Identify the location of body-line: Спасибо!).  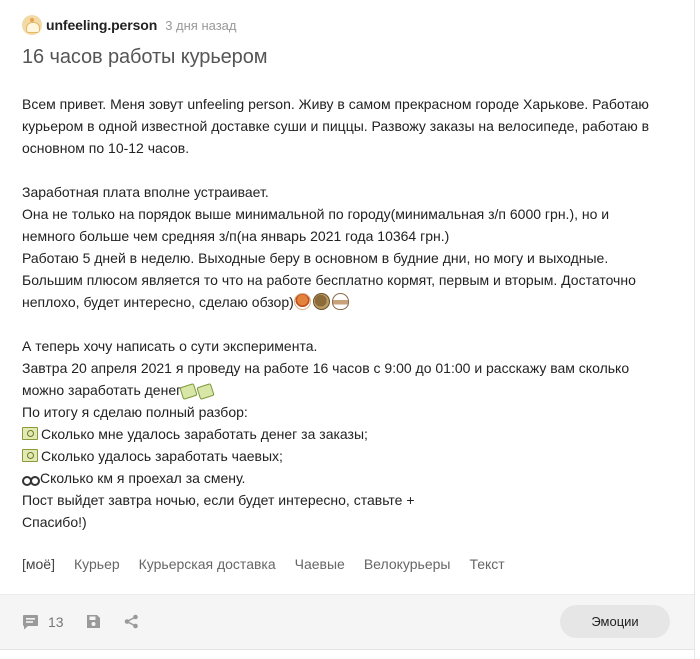
(54, 522).